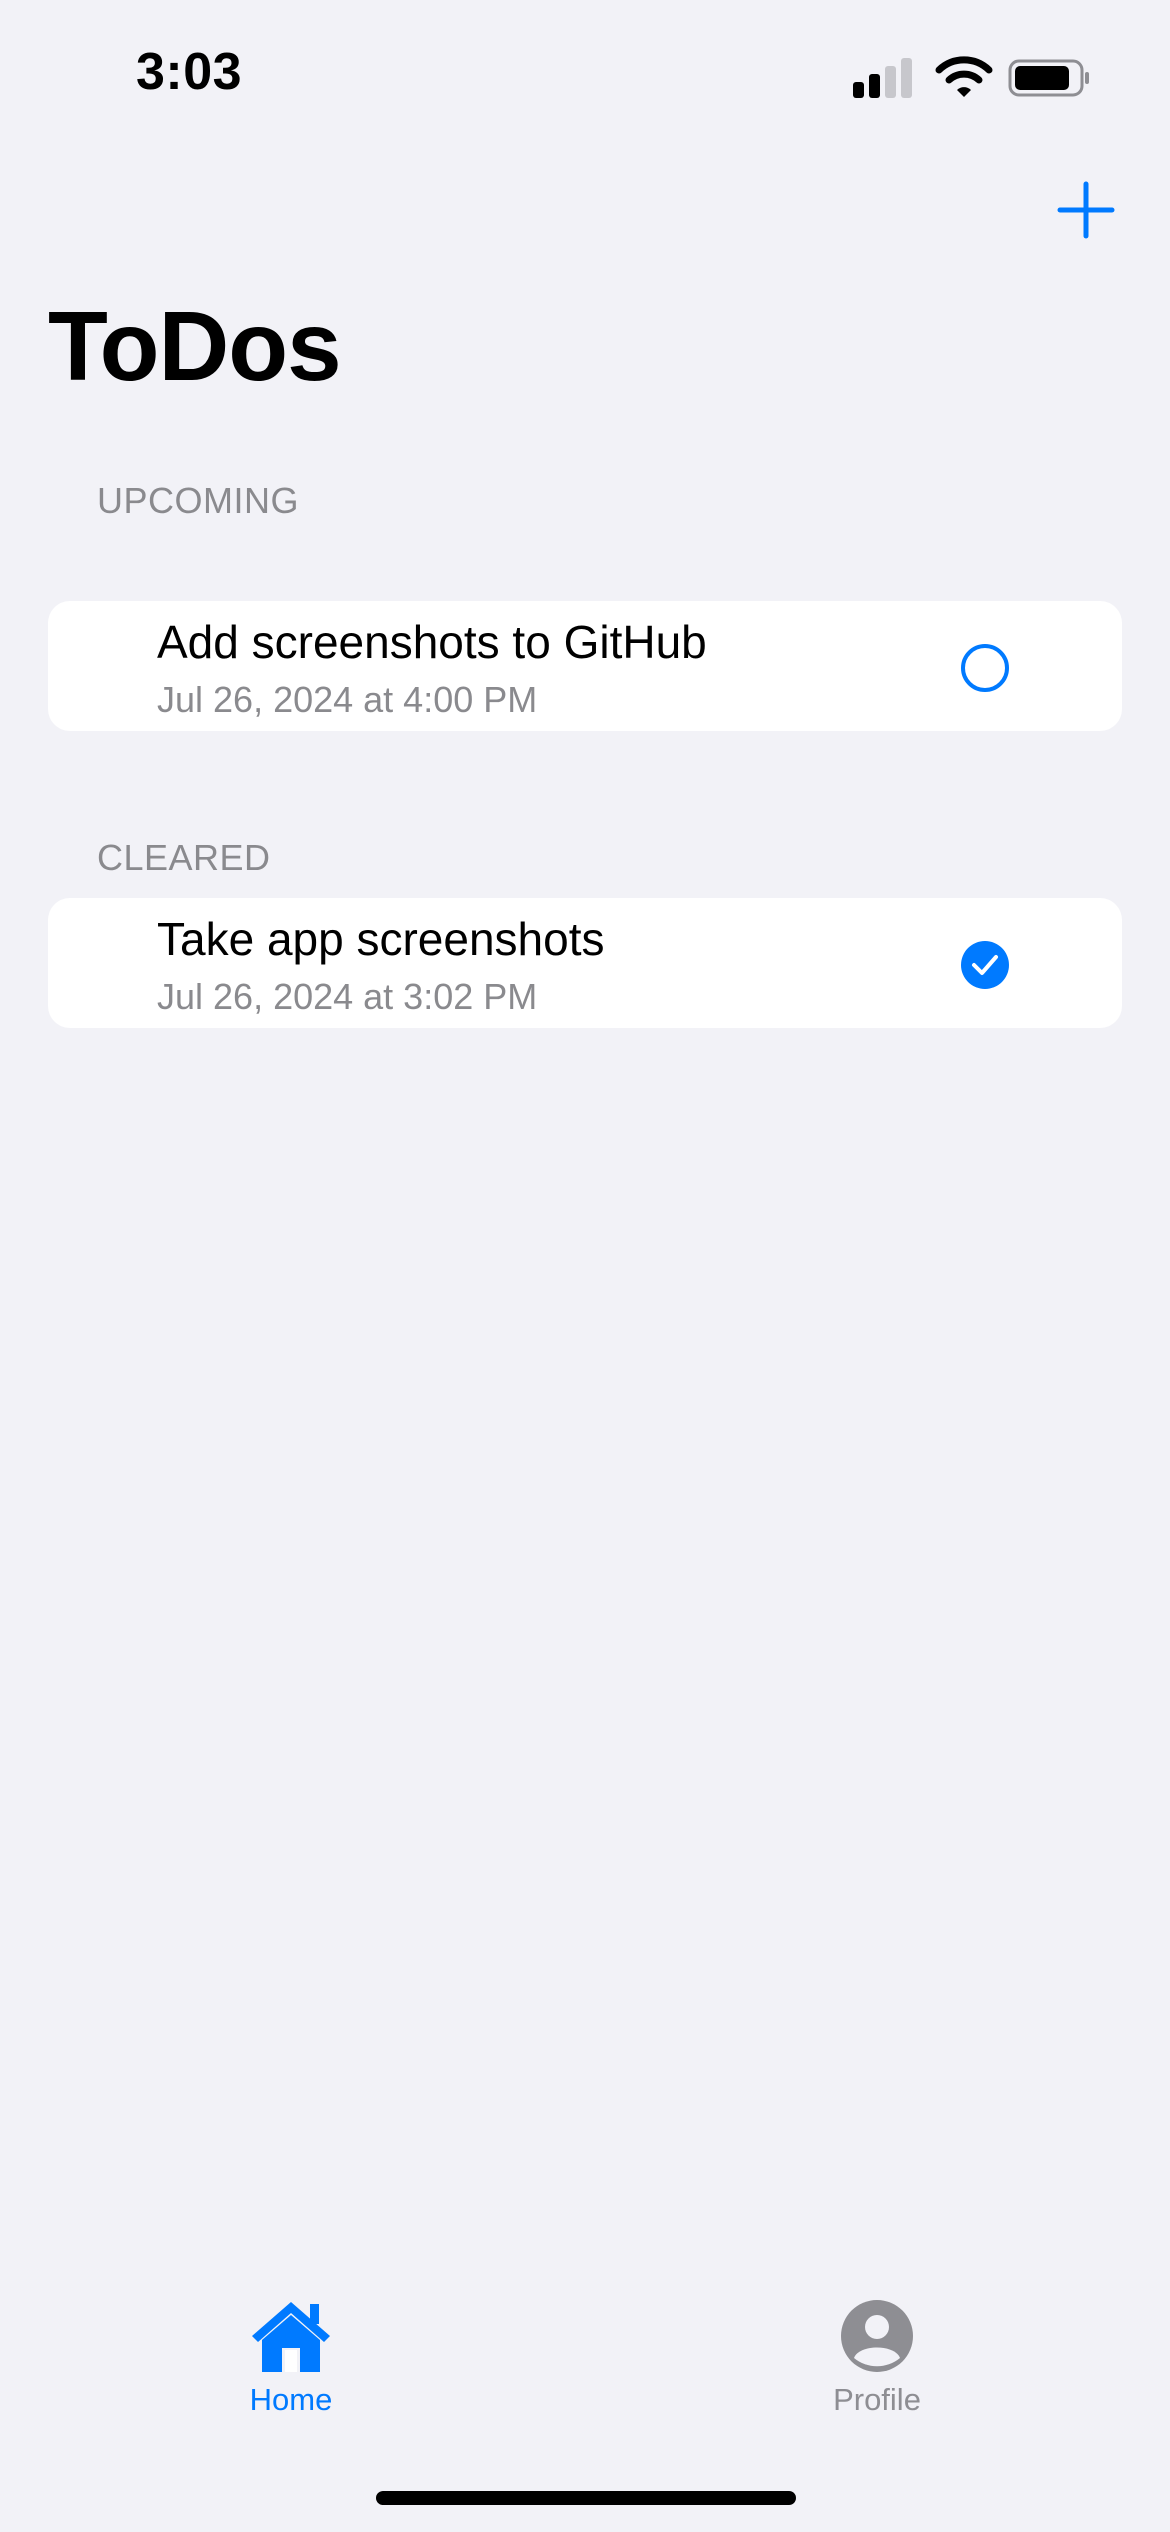 This screenshot has width=1170, height=2532. Describe the element at coordinates (198, 500) in the screenshot. I see `section-header-upcoming: UPCOMING` at that location.